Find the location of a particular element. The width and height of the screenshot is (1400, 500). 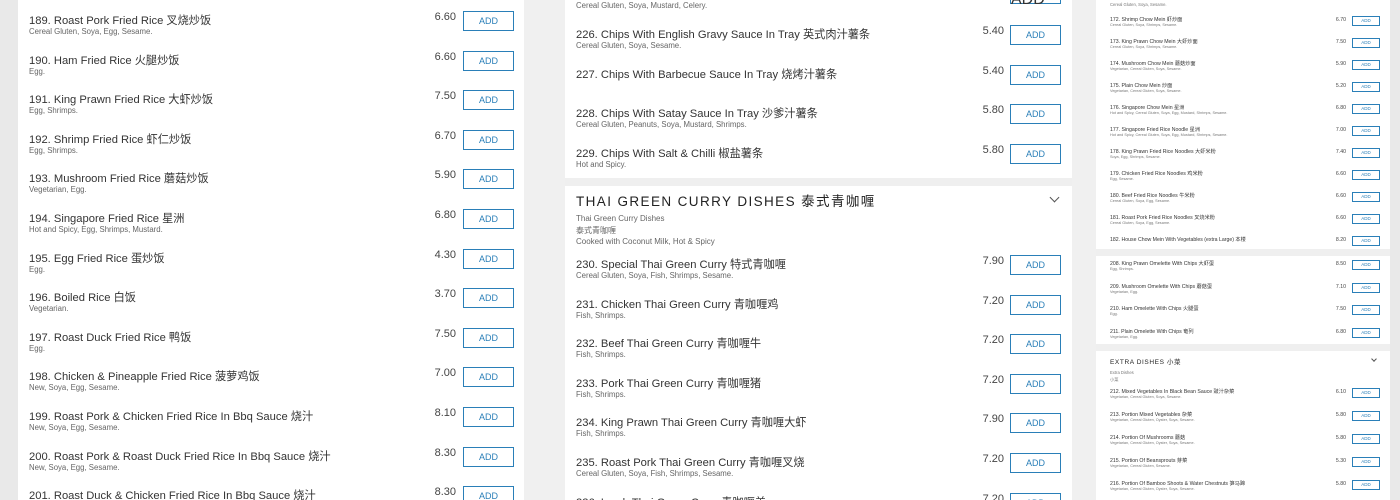

section-subtitle: Thai Green Curry Dishes is located at coordinates (620, 218).